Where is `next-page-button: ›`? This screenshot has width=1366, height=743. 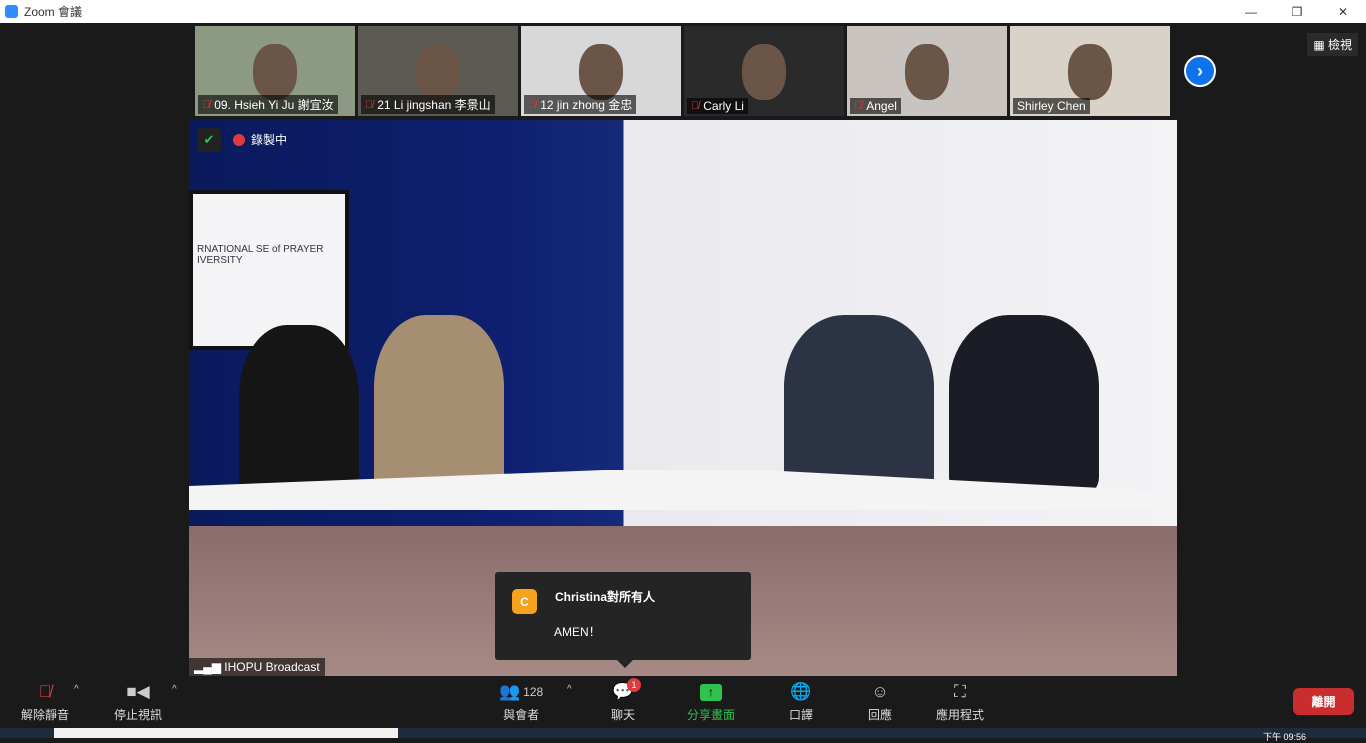
next-page-button: › is located at coordinates (1200, 71).